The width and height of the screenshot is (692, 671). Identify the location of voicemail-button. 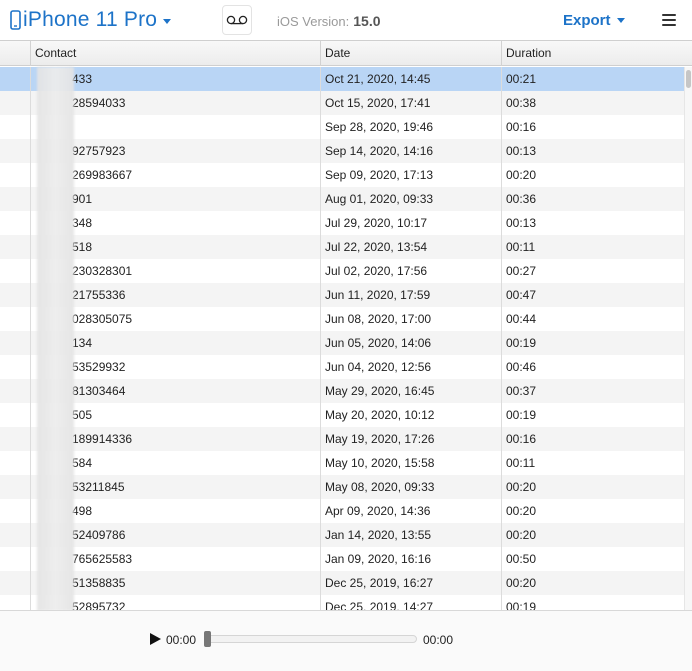
(237, 20).